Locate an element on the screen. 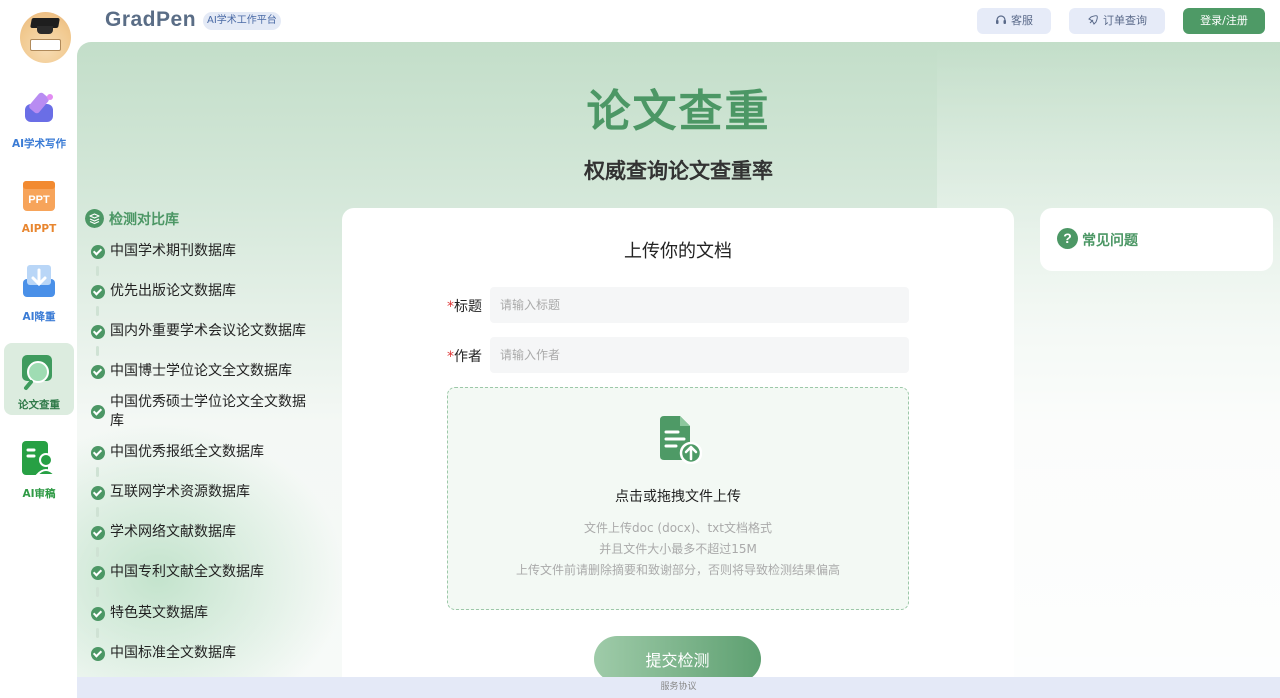 This screenshot has height=698, width=1280. dropzone-hint-warning: 上传文件前请删除摘要和致谢部分，否则将导致检测结果偏高 is located at coordinates (677, 570).